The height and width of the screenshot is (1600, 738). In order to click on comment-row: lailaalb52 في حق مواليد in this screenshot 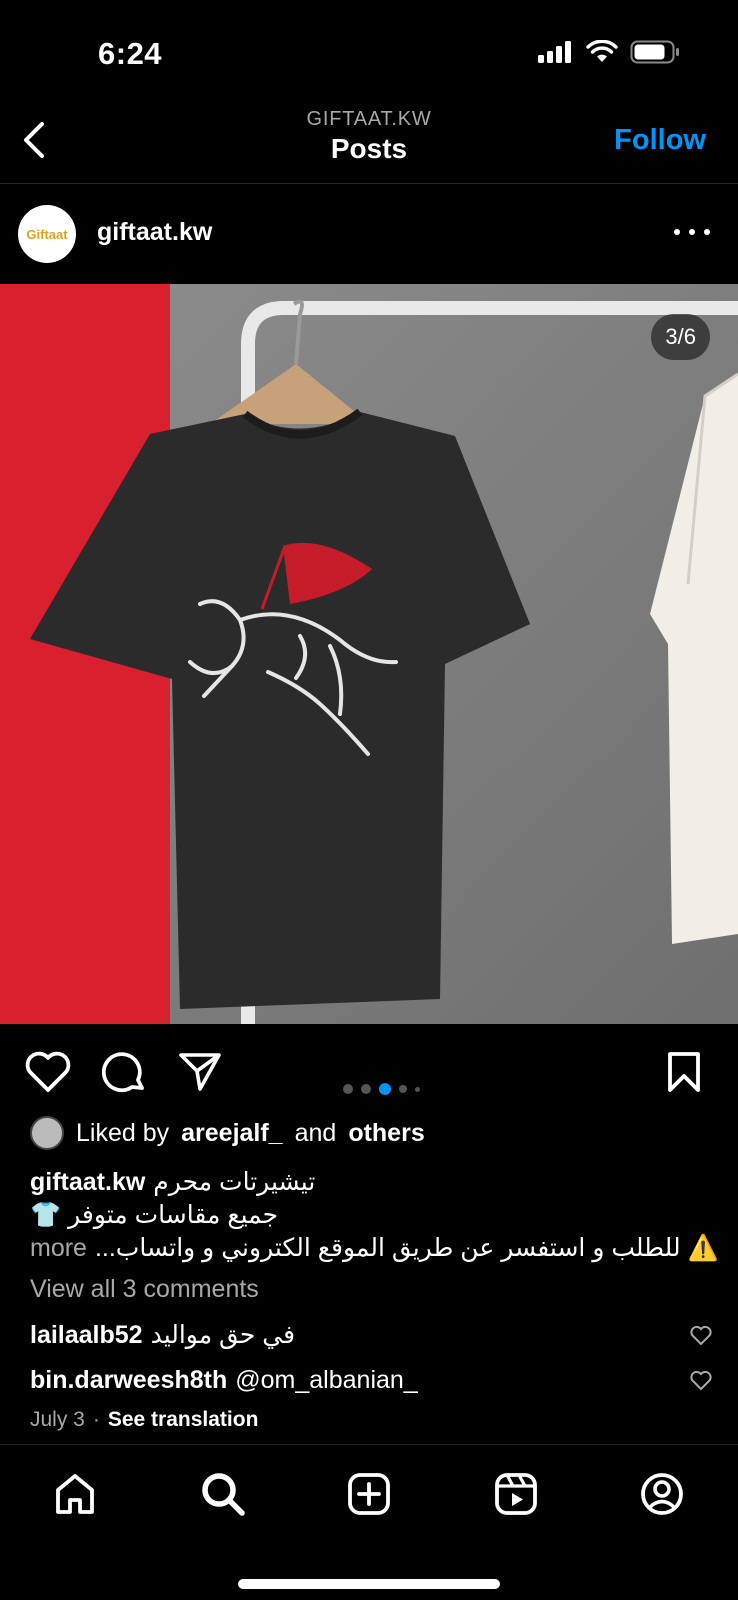, I will do `click(375, 1335)`.